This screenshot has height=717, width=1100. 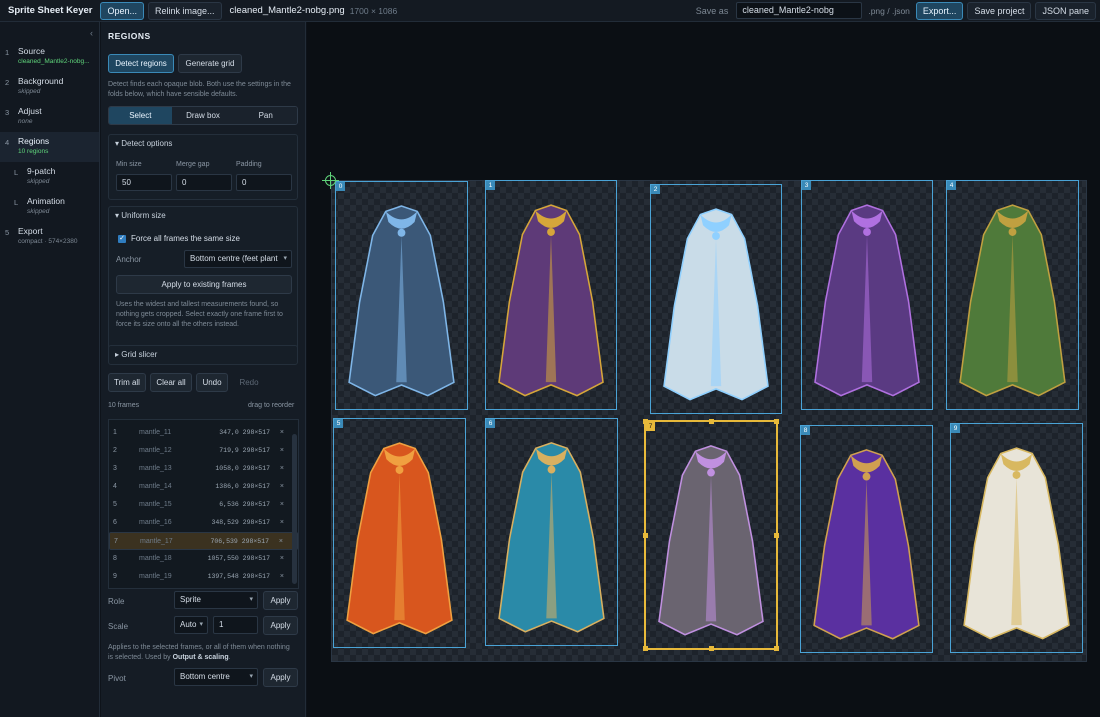 I want to click on save-name-input: cleaned_Mantle2-nobg, so click(x=799, y=10).